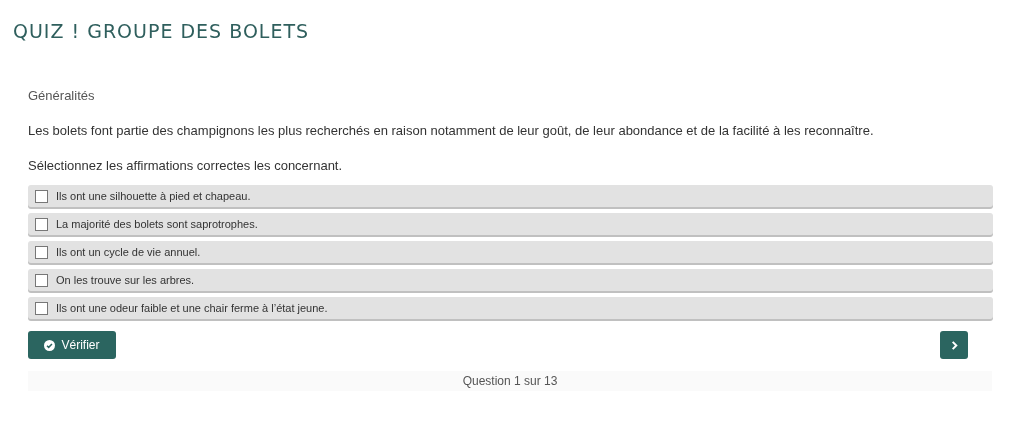 The width and height of the screenshot is (1024, 435). Describe the element at coordinates (451, 130) in the screenshot. I see `intro-text: Les bolets font partie des champignons les plus recherchés en raison notamment de leur goût, de leur abondance et de la facilité à les reconnaître.` at that location.